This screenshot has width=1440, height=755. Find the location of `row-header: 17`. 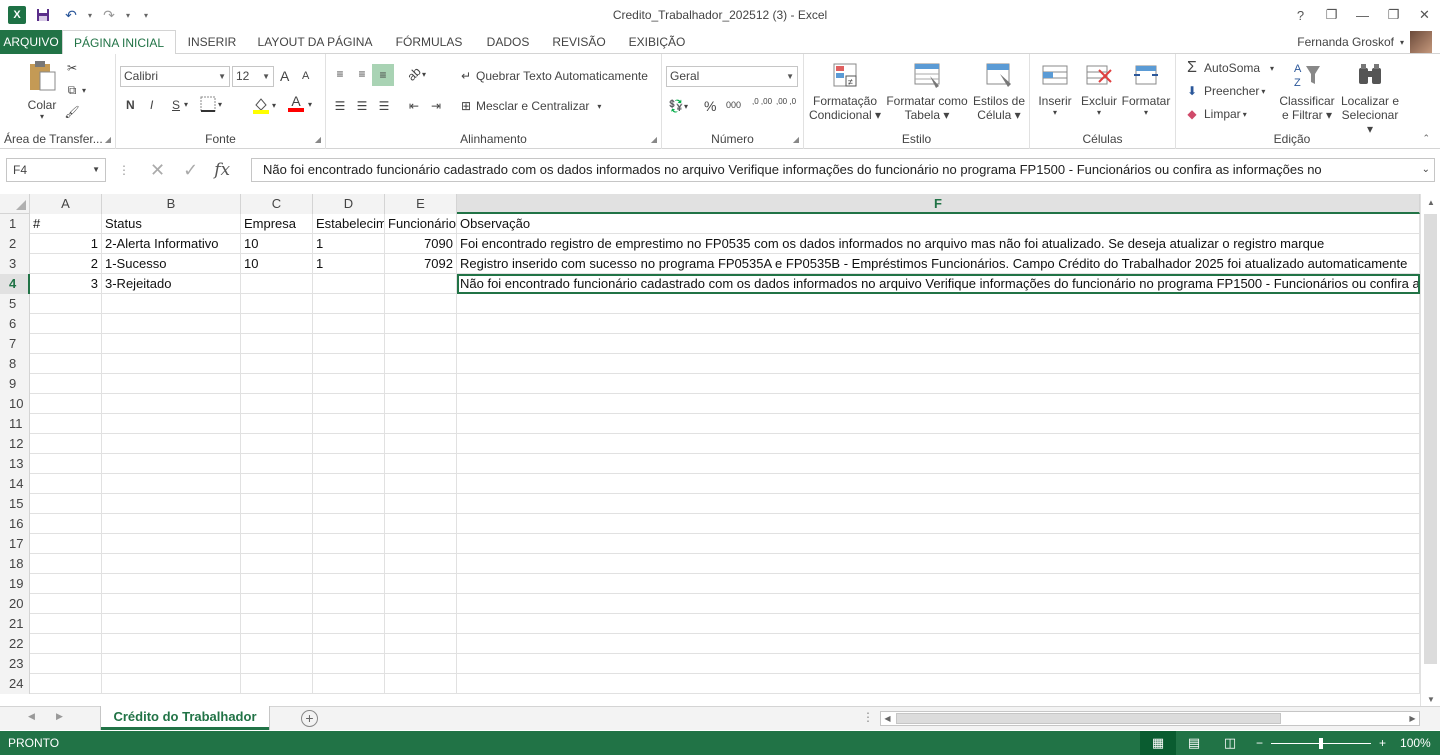

row-header: 17 is located at coordinates (15, 544).